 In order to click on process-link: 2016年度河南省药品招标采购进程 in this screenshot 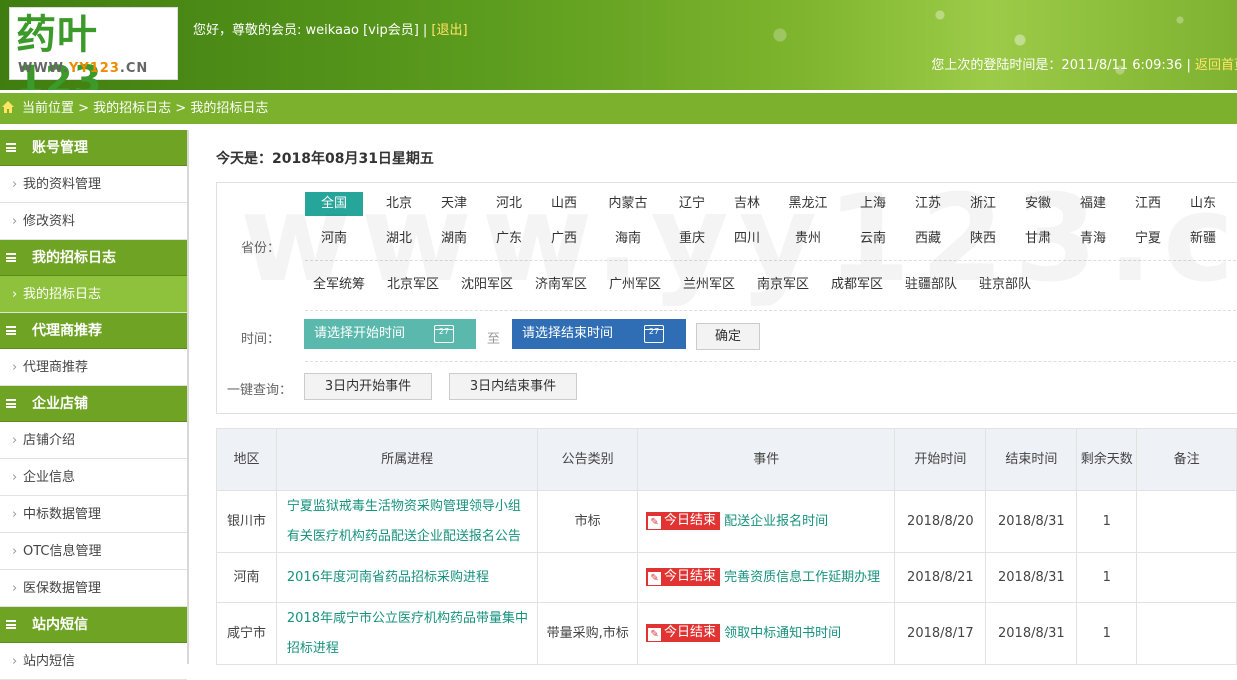, I will do `click(407, 577)`.